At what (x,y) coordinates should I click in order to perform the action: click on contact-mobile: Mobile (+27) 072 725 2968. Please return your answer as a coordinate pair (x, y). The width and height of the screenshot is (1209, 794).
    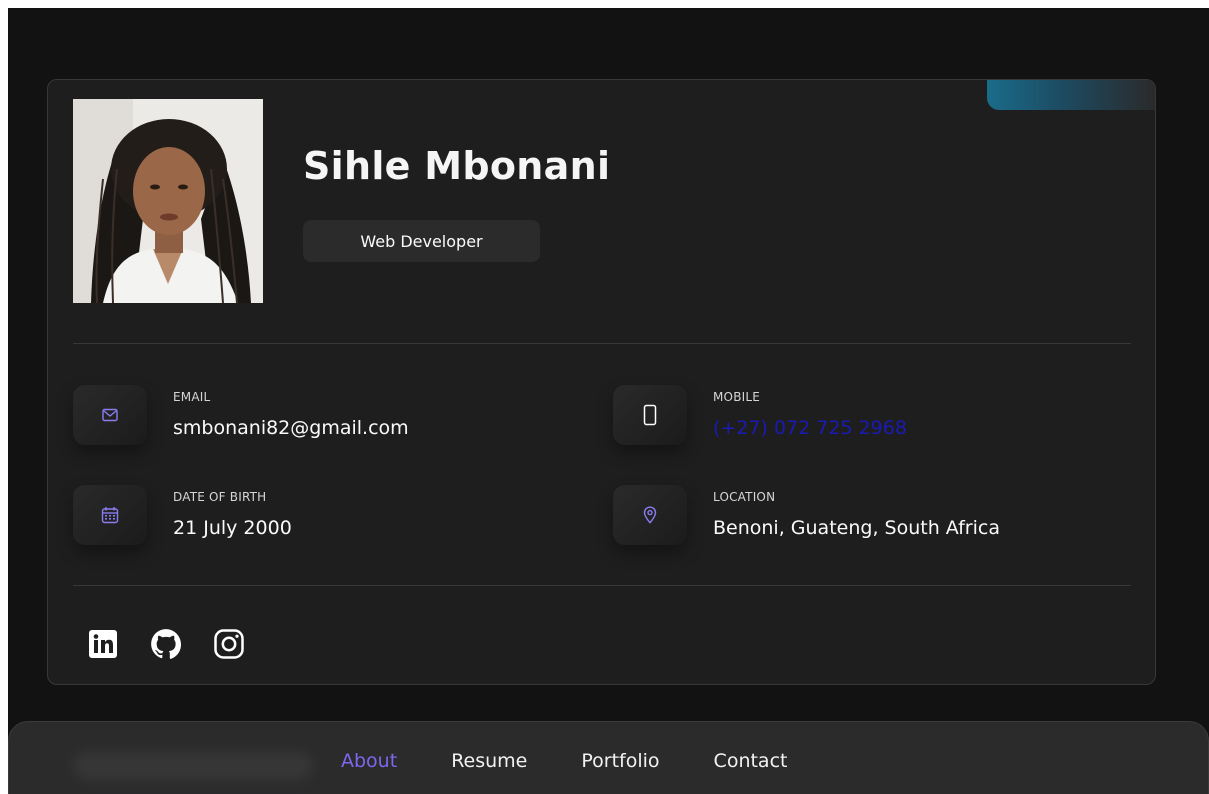
    Looking at the image, I should click on (863, 415).